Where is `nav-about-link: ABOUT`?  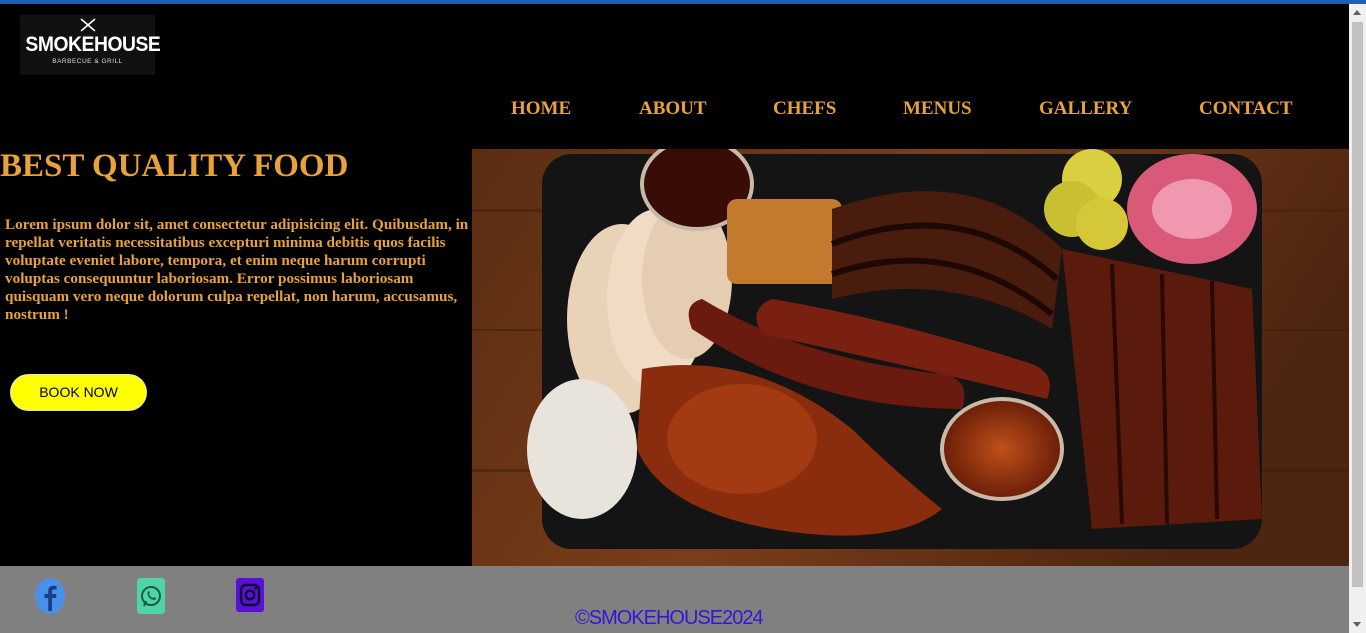
nav-about-link: ABOUT is located at coordinates (673, 109).